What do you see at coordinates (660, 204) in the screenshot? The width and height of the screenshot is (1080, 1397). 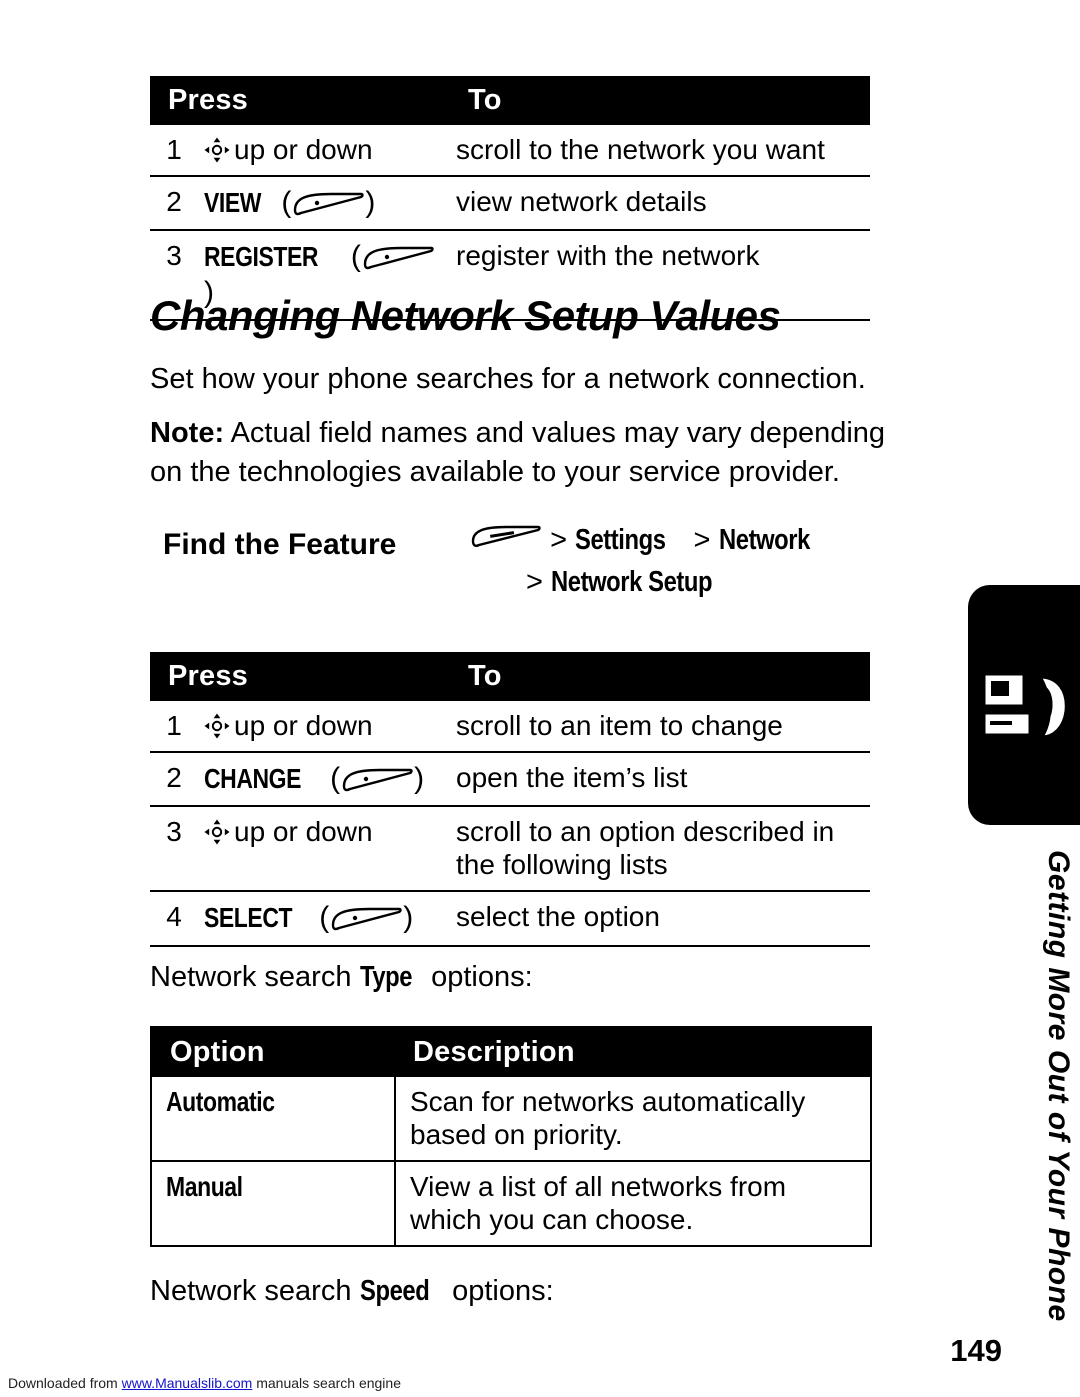 I see `to-cell: view network details` at bounding box center [660, 204].